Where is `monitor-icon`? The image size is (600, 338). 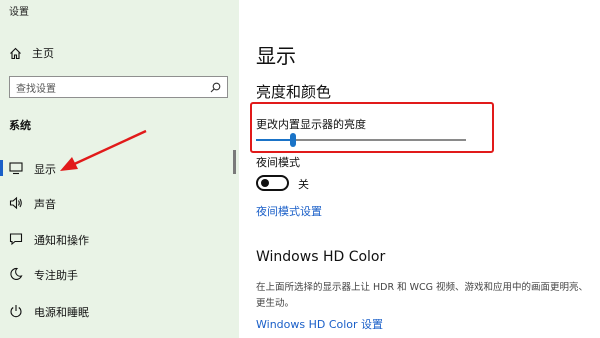
monitor-icon is located at coordinates (16, 168).